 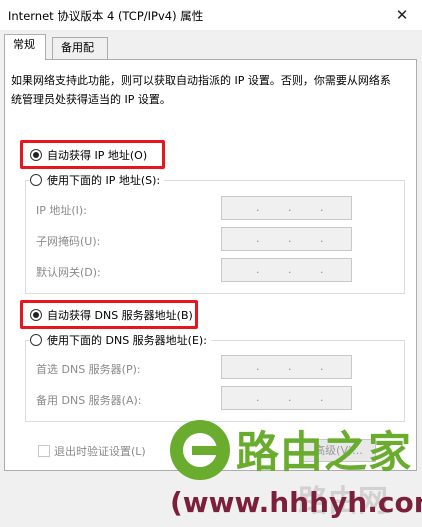 What do you see at coordinates (25, 47) in the screenshot?
I see `tab-general: 常规` at bounding box center [25, 47].